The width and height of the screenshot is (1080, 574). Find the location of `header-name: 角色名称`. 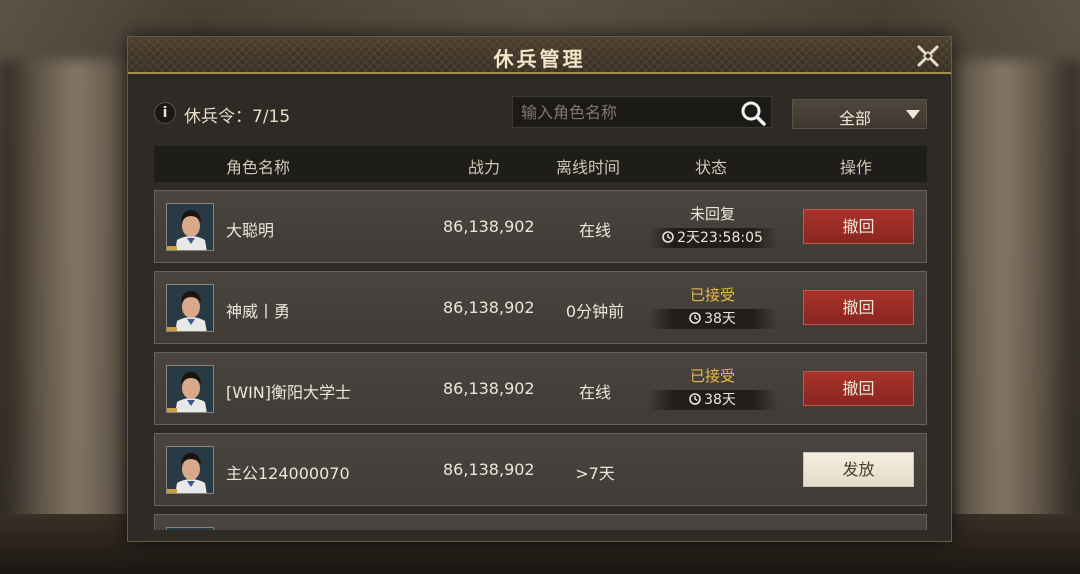

header-name: 角色名称 is located at coordinates (258, 167).